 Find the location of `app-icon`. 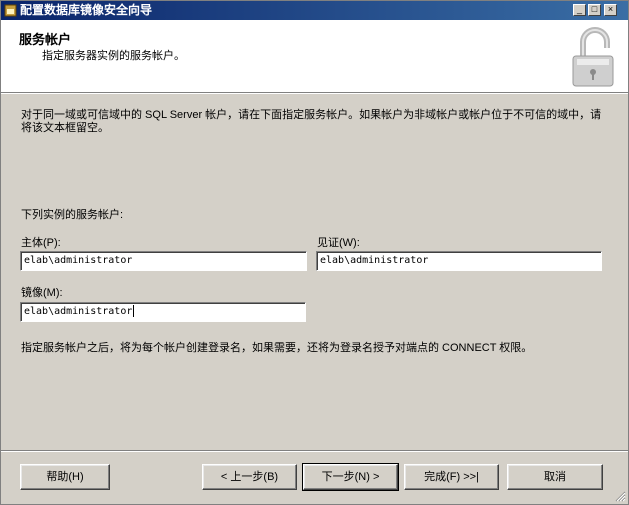

app-icon is located at coordinates (10, 10).